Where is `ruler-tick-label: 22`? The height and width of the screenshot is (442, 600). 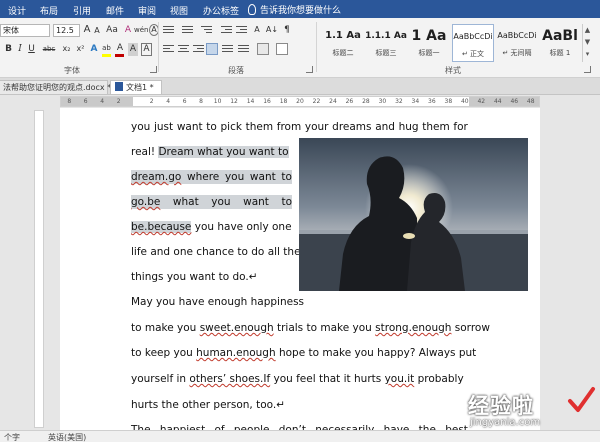 ruler-tick-label: 22 is located at coordinates (316, 101).